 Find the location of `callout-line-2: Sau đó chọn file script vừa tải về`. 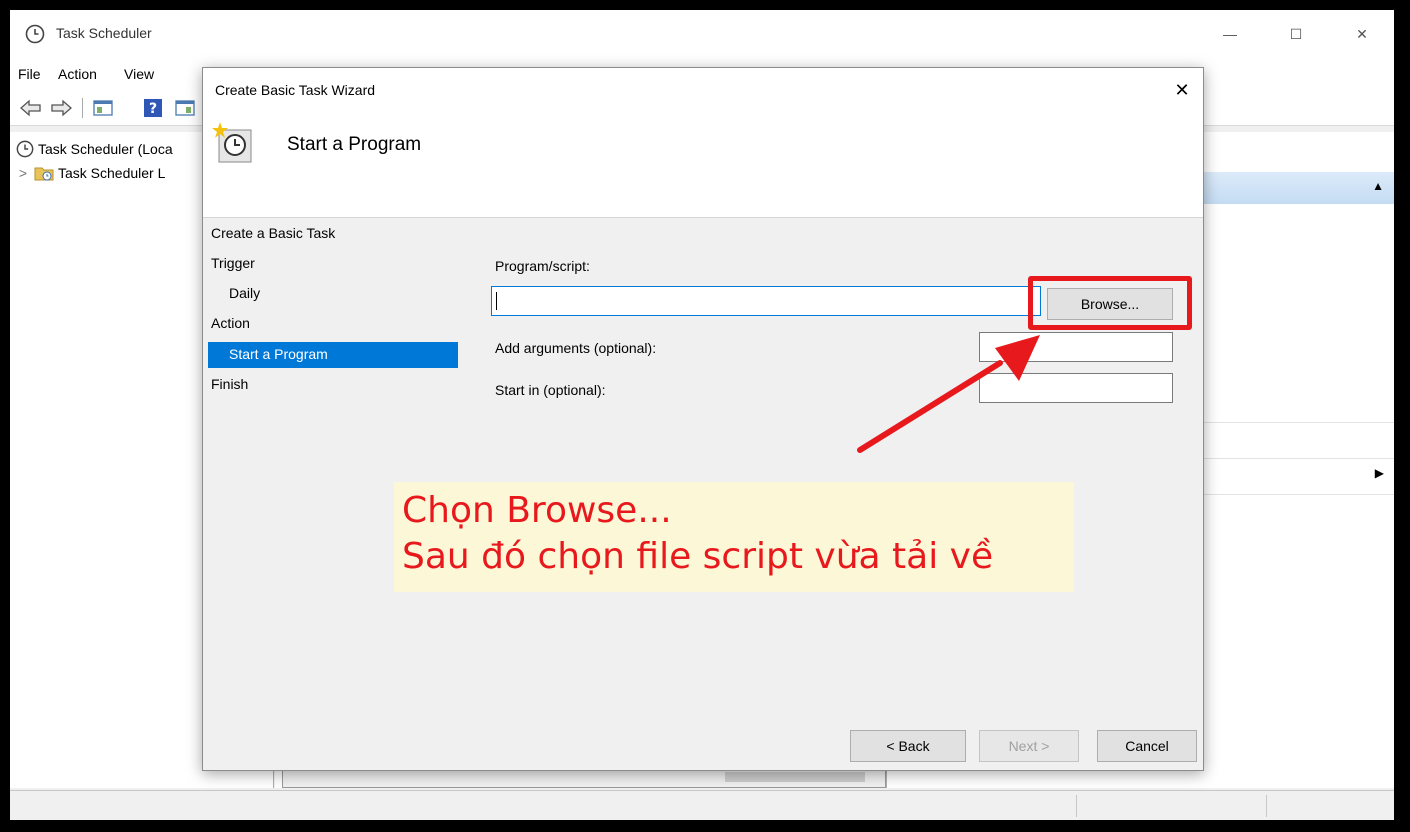

callout-line-2: Sau đó chọn file script vừa tải về is located at coordinates (698, 556).